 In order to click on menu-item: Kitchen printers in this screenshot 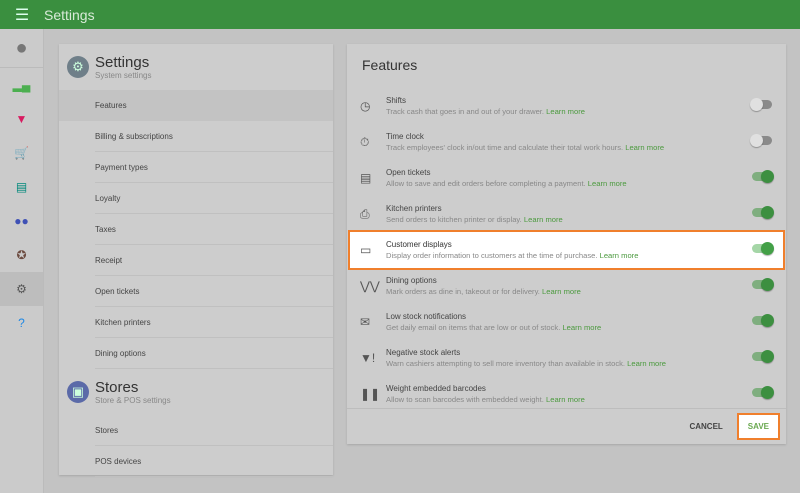, I will do `click(214, 322)`.